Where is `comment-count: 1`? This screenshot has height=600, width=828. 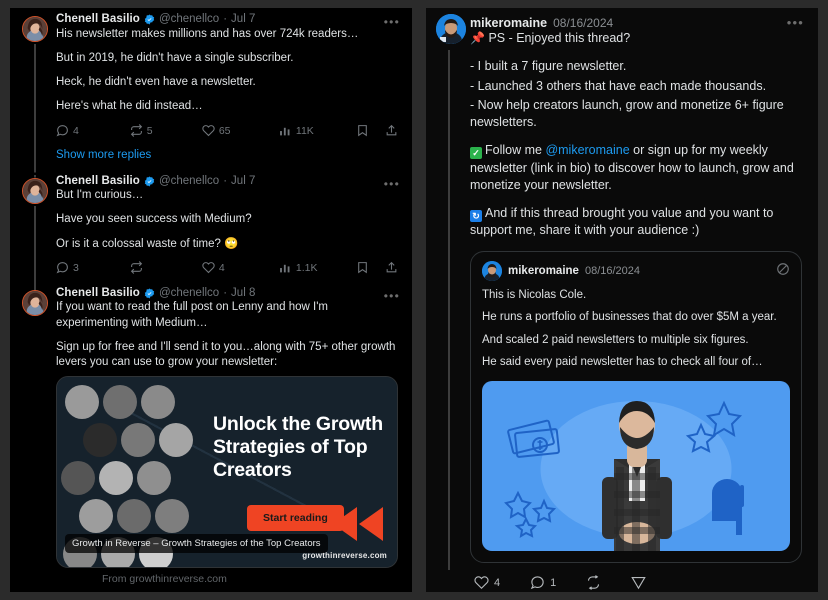 comment-count: 1 is located at coordinates (553, 582).